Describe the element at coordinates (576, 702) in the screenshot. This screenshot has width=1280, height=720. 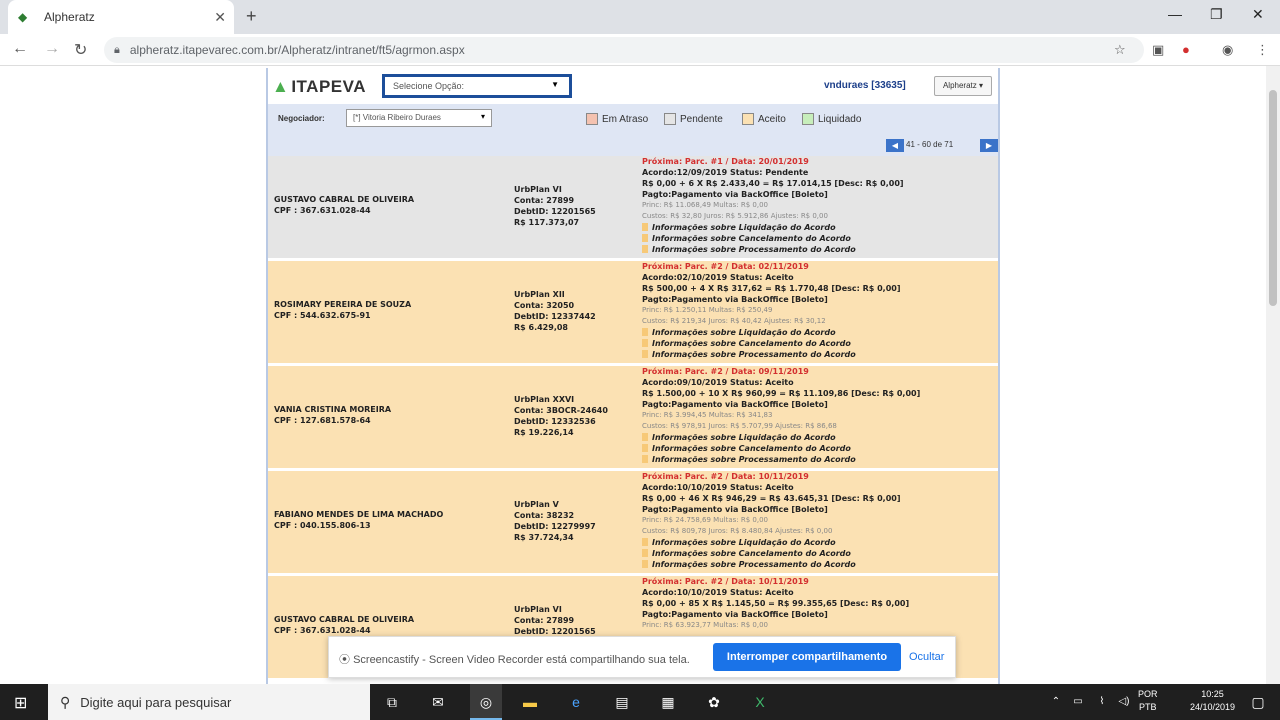
I see `edge-icon: e` at that location.